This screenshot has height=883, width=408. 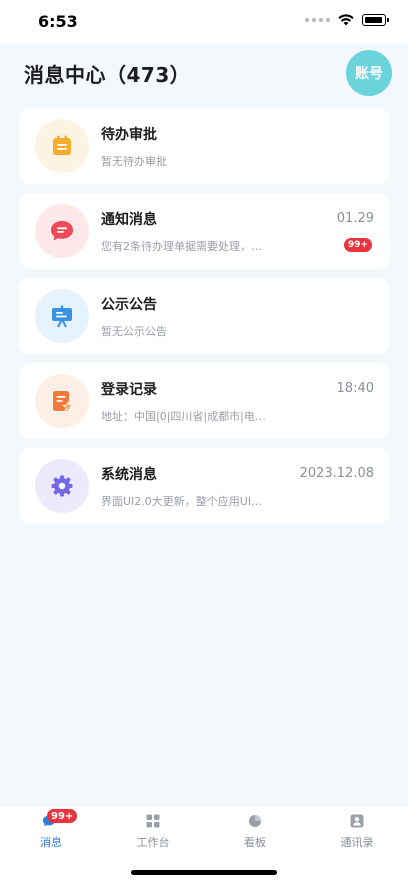 I want to click on tab-contacts: 通讯录, so click(x=357, y=831).